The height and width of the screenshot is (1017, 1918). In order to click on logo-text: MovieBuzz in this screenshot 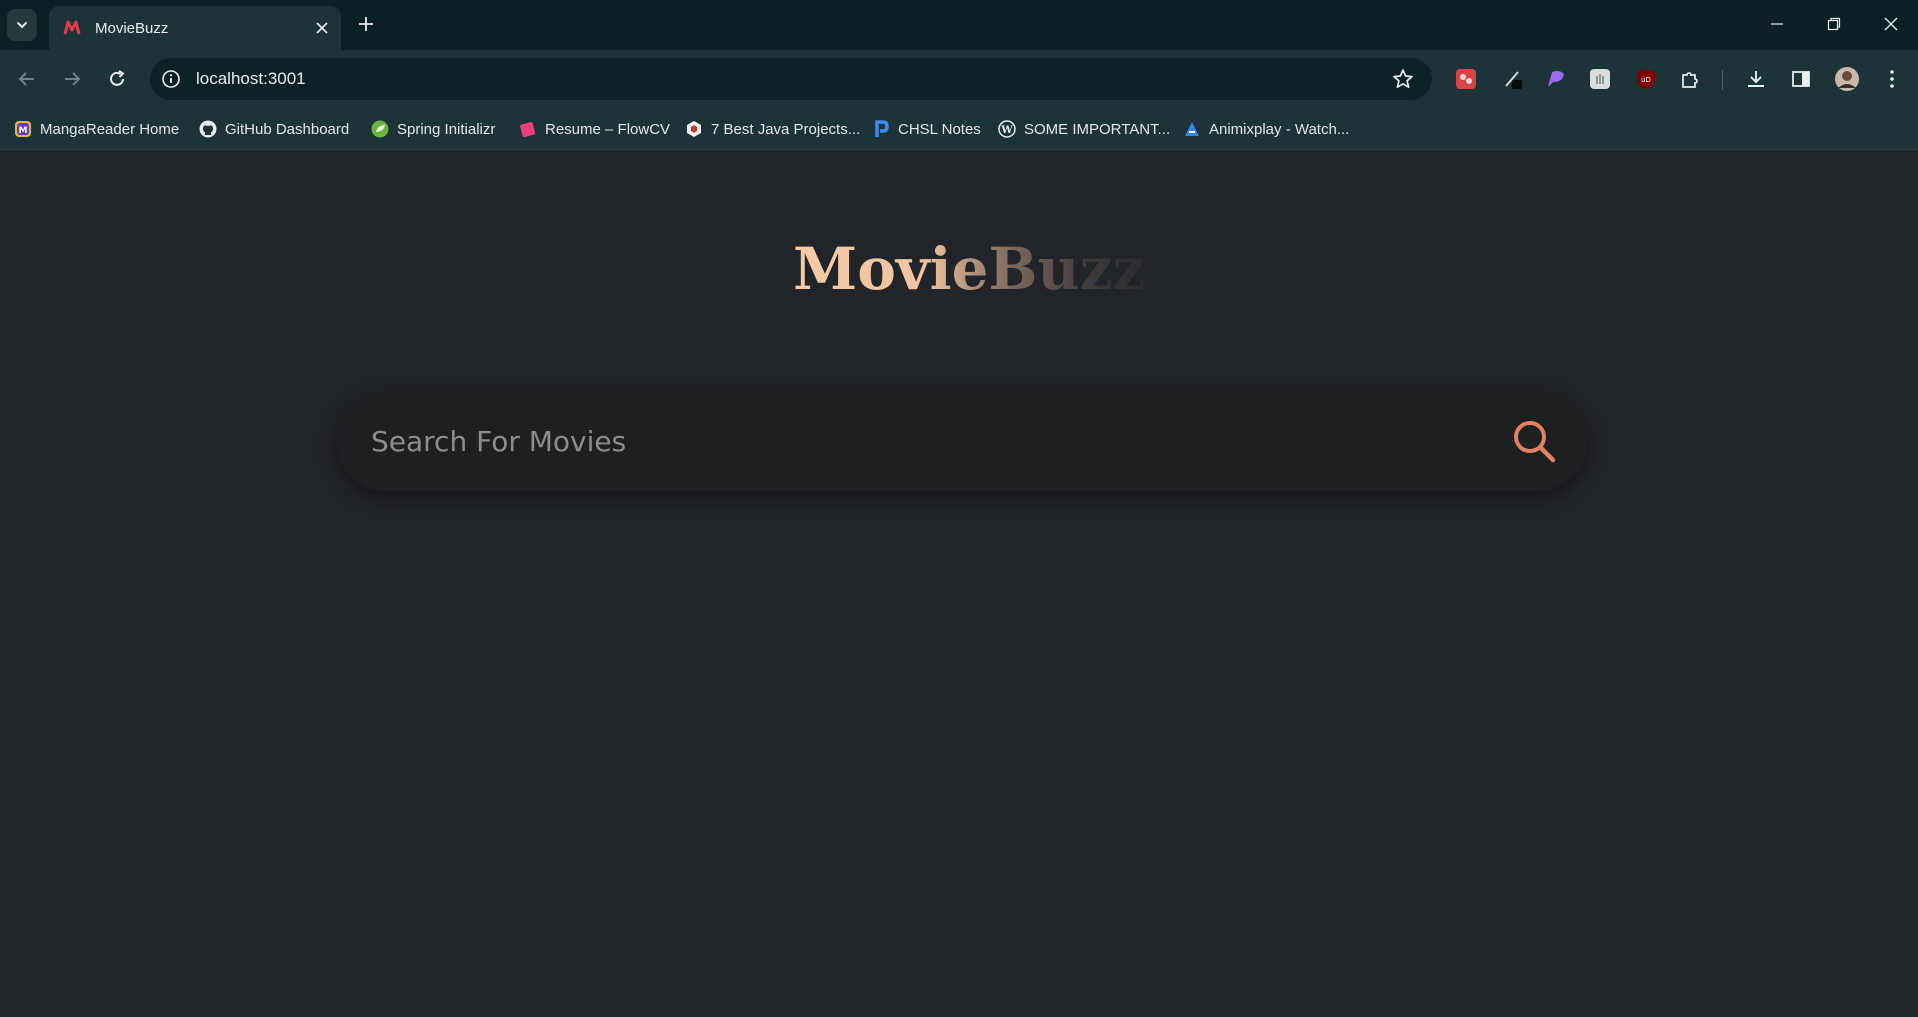, I will do `click(969, 269)`.